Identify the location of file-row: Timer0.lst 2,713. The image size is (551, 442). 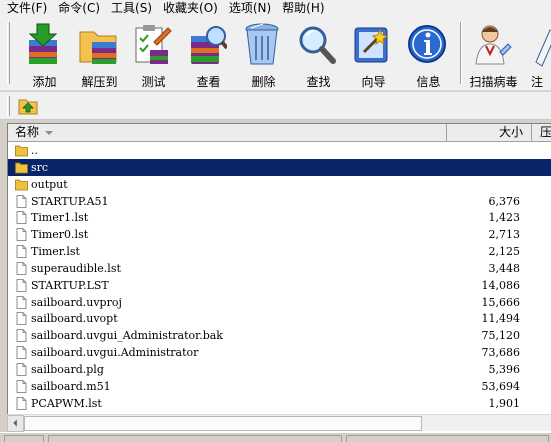
(279, 234).